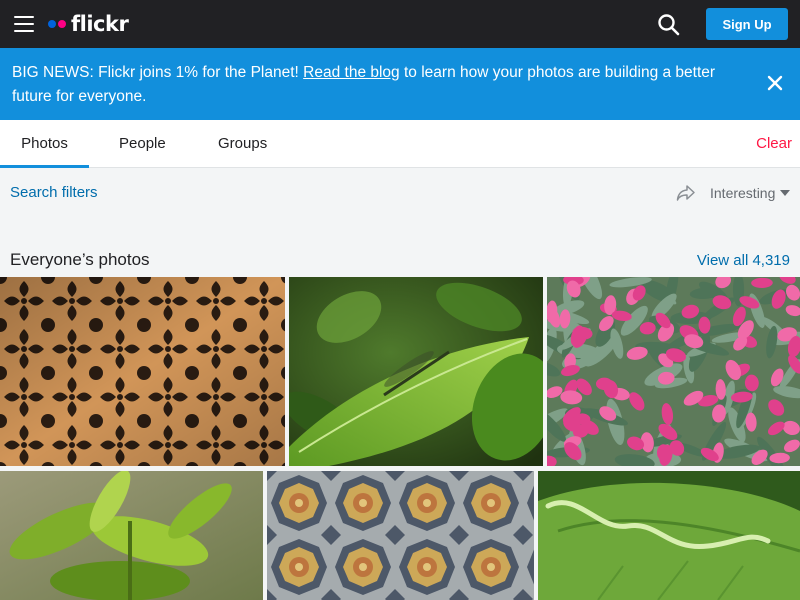 The height and width of the screenshot is (600, 800). I want to click on tab-people: People, so click(142, 144).